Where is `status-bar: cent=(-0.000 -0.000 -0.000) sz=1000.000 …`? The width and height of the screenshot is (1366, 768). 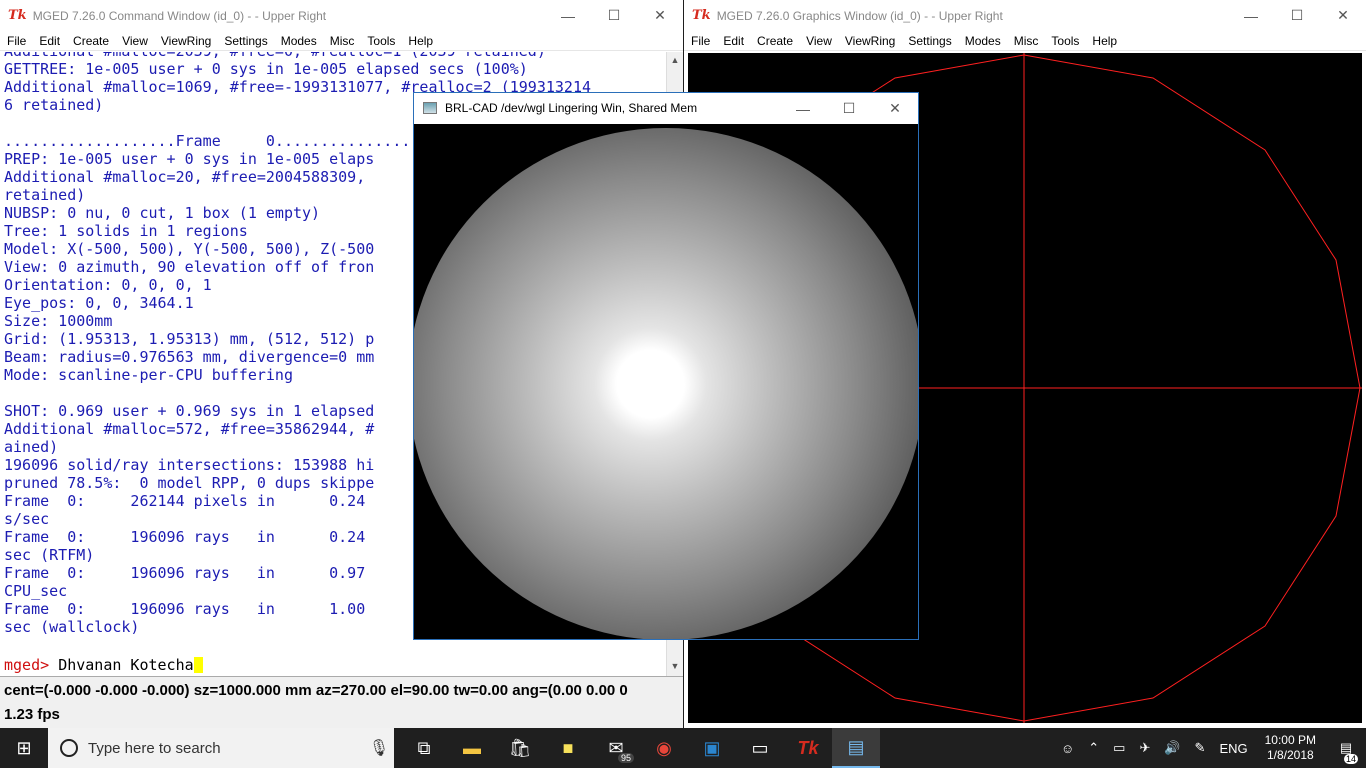
status-bar: cent=(-0.000 -0.000 -0.000) sz=1000.000 … is located at coordinates (341, 702).